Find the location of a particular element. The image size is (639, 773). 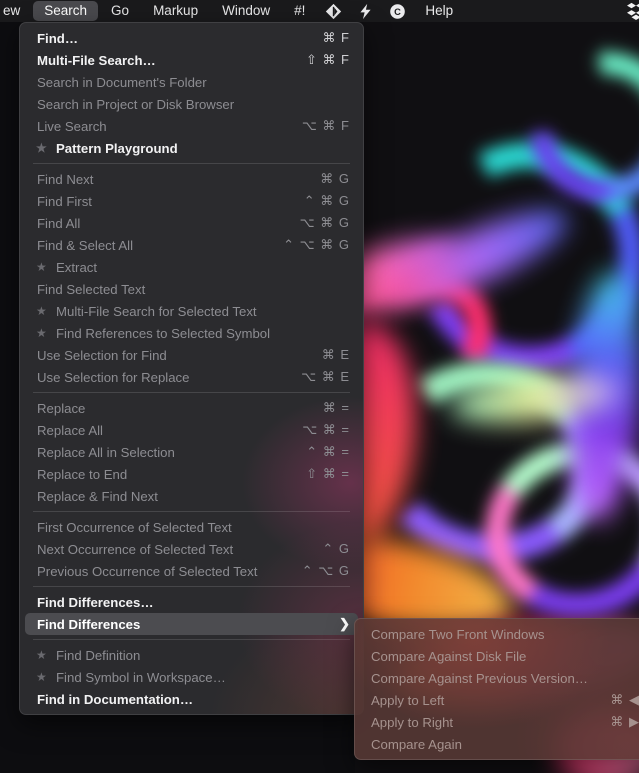

menu-item-next-occurrence-of-selected-text: Next Occurrence of Selected Text ⌃ G is located at coordinates (191, 549).